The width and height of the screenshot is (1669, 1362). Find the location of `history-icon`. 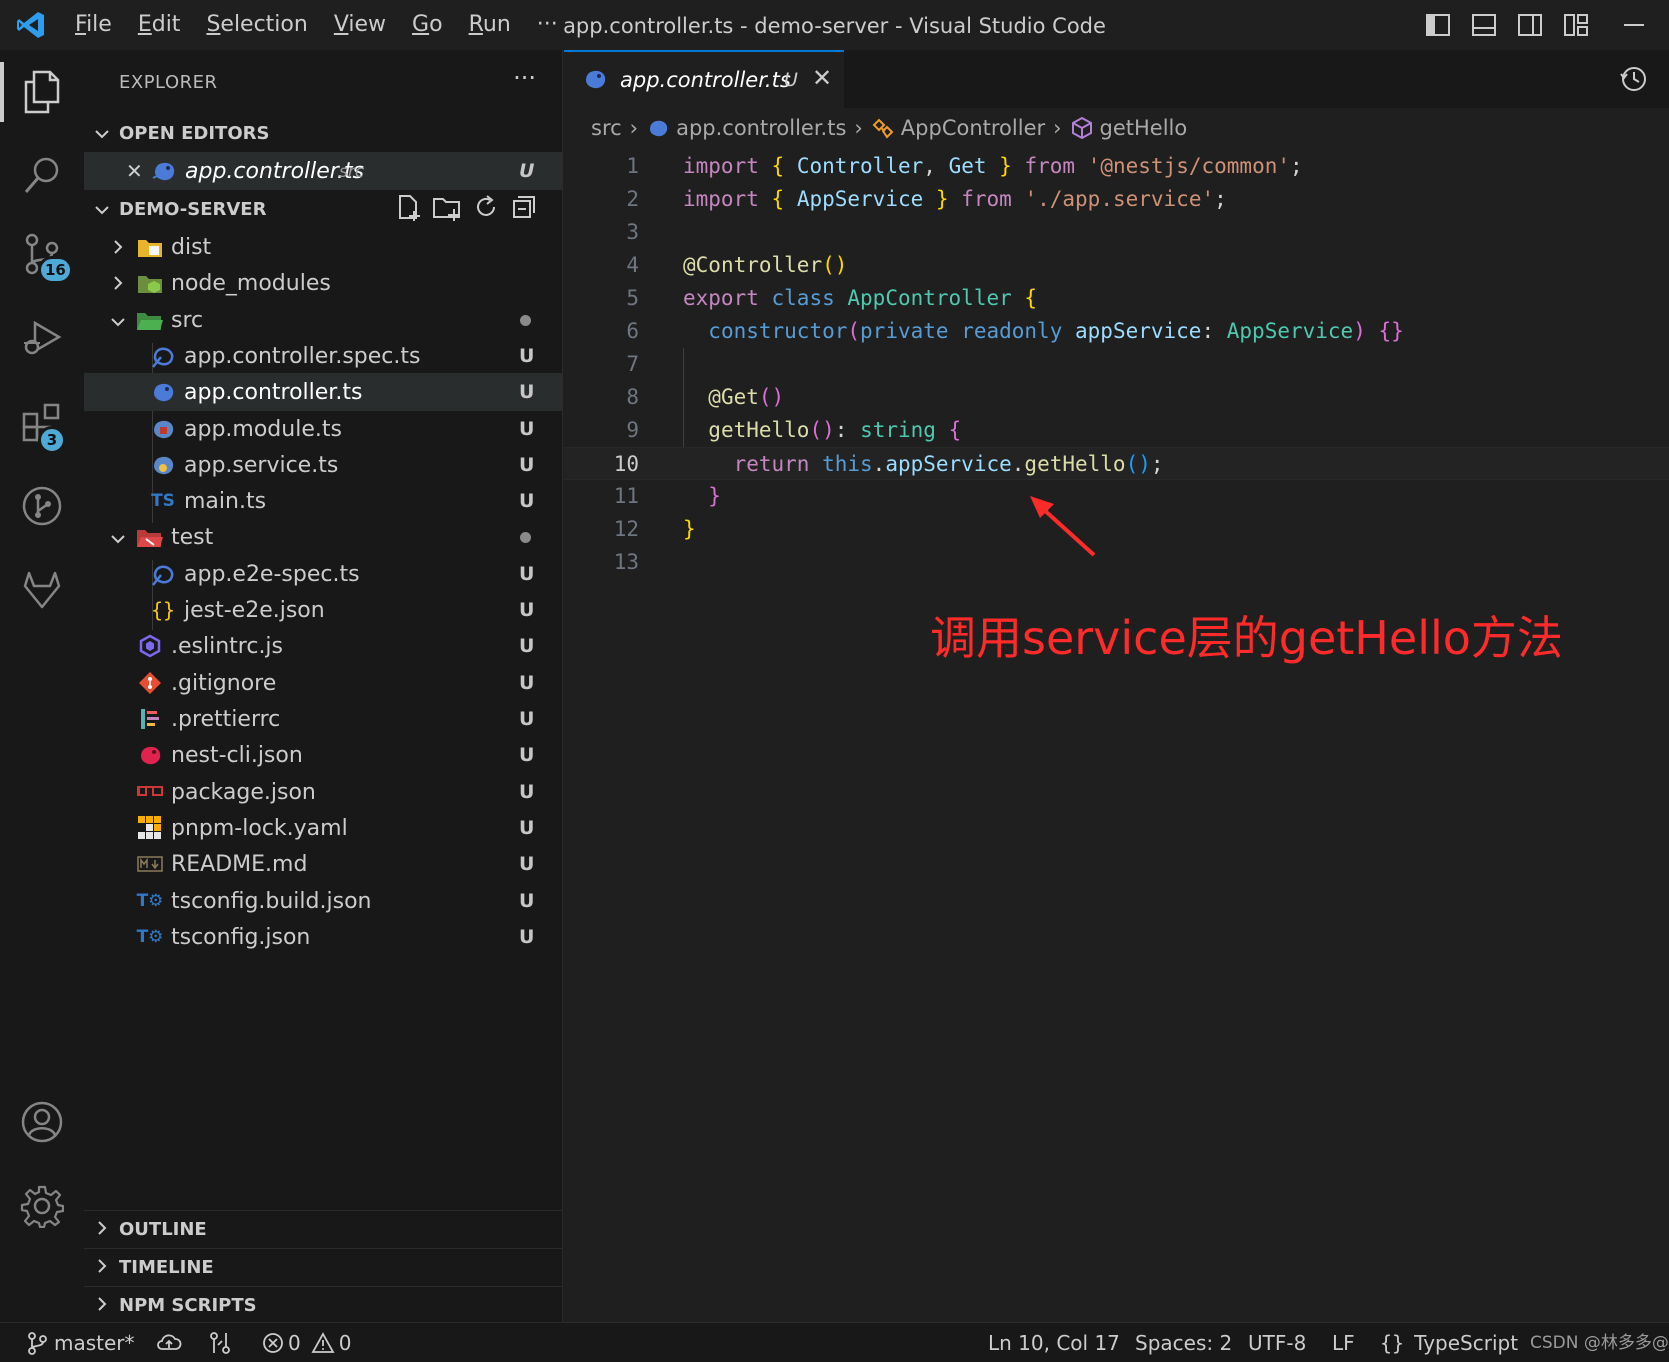

history-icon is located at coordinates (1634, 81).